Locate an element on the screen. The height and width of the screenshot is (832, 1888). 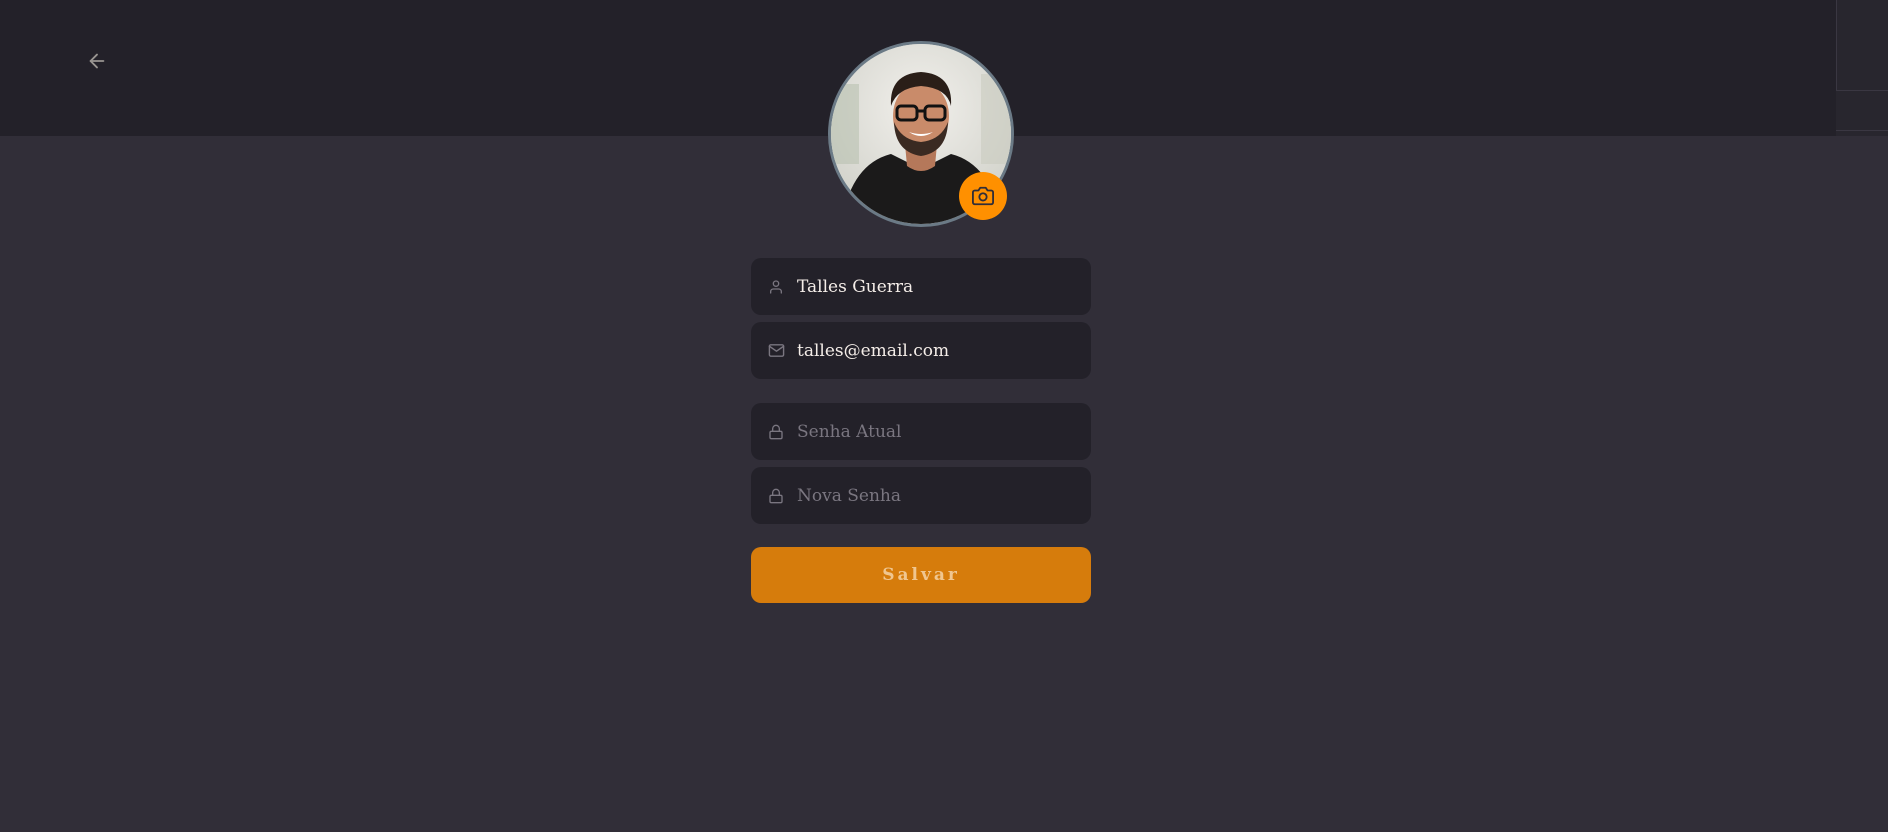
change-avatar-button is located at coordinates (983, 196).